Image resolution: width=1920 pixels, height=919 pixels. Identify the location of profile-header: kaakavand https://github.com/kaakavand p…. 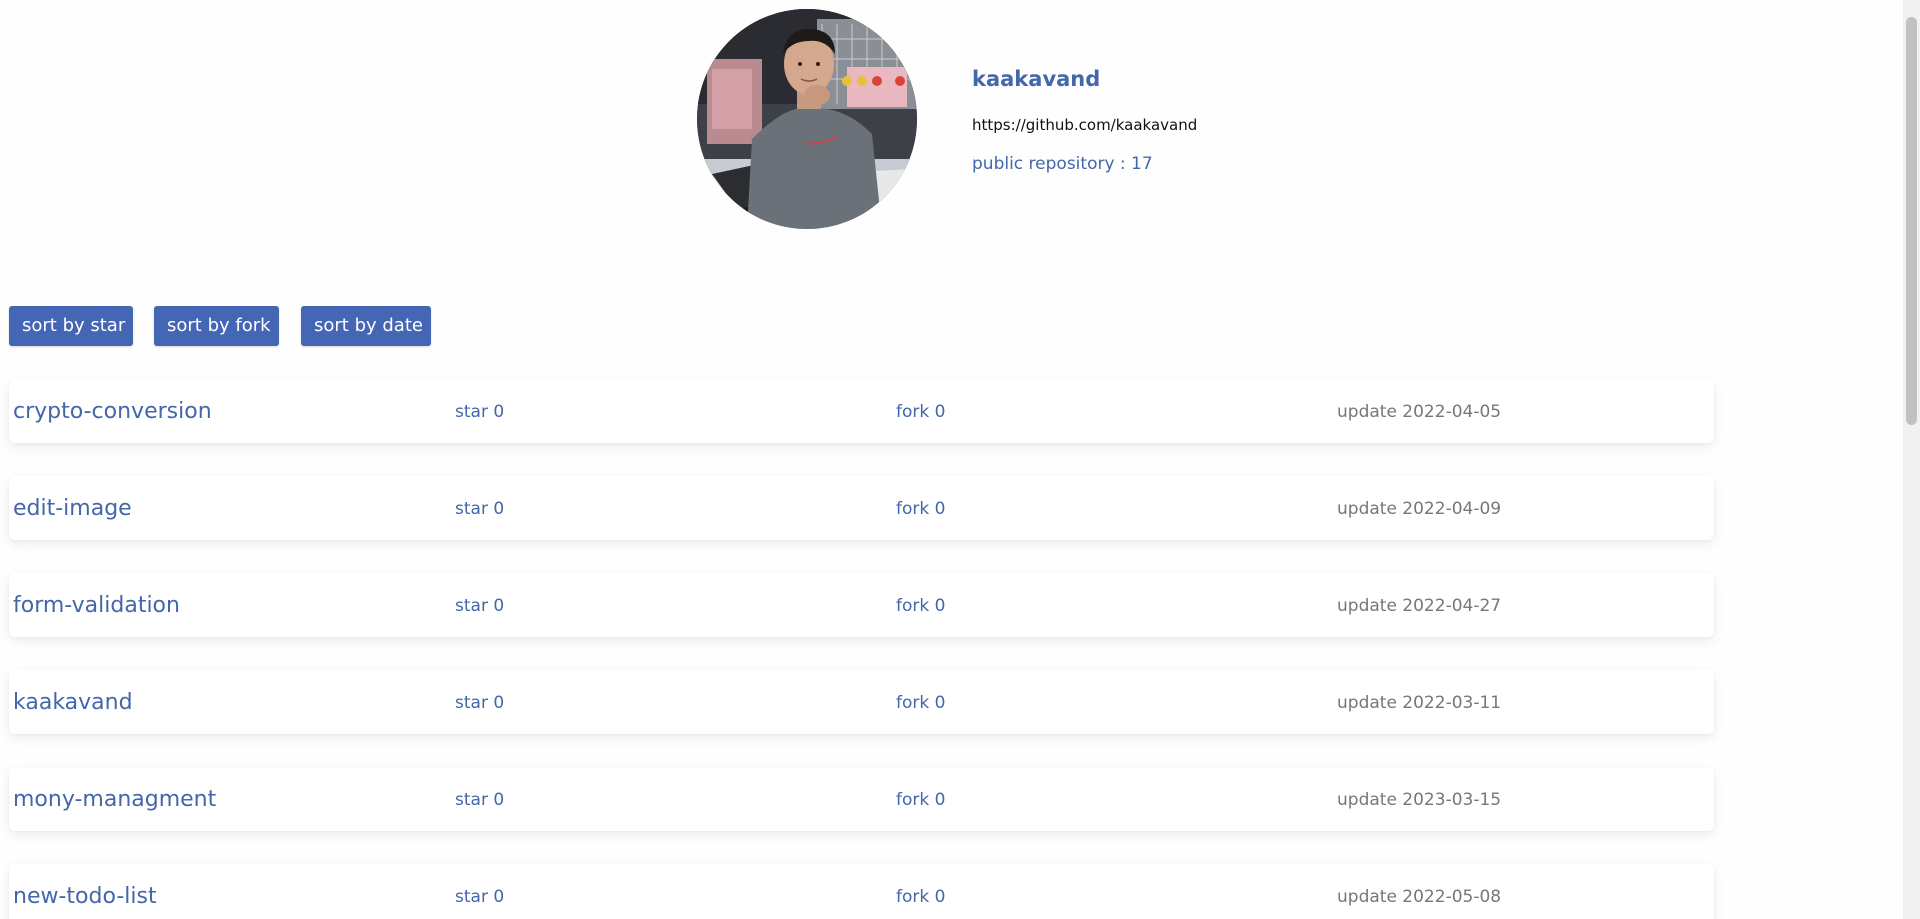
(1007, 119).